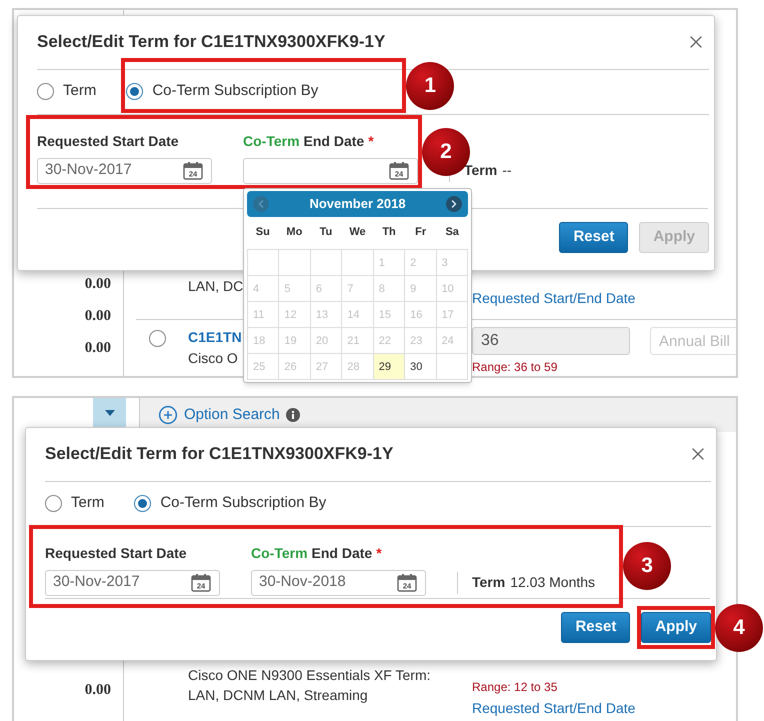  I want to click on calendar-day: 18, so click(264, 341).